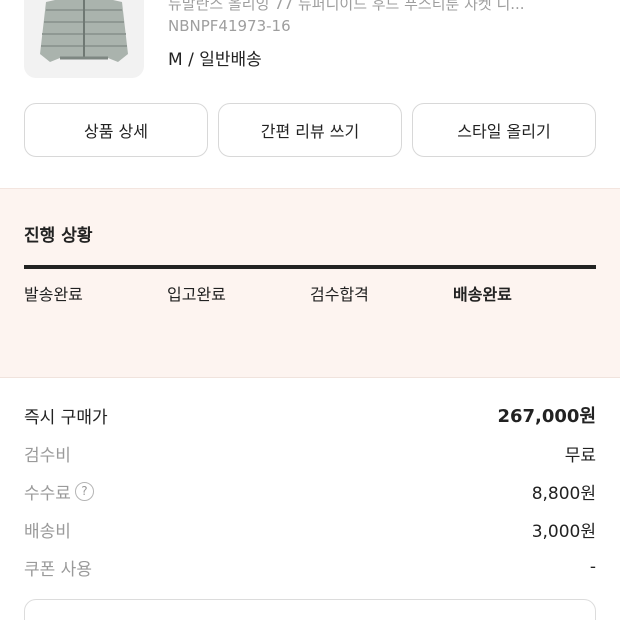  I want to click on progress-bar, so click(310, 267).